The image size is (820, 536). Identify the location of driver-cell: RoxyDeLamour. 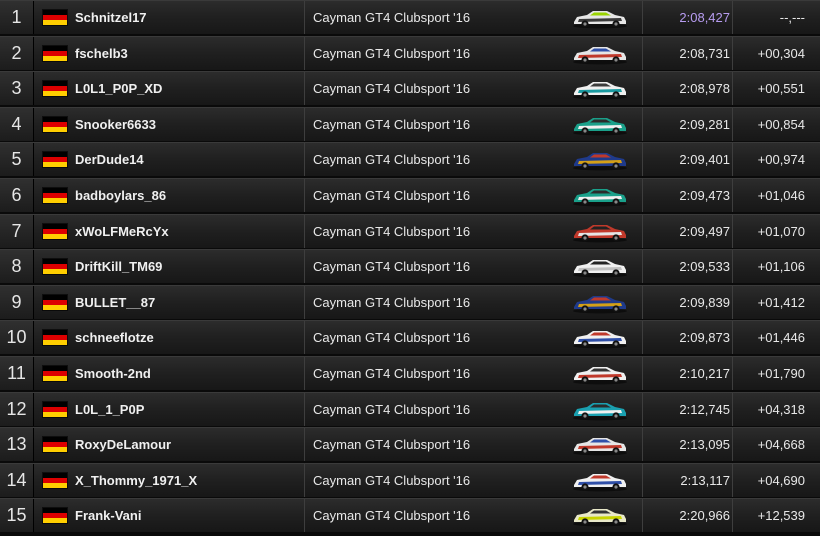
(169, 445).